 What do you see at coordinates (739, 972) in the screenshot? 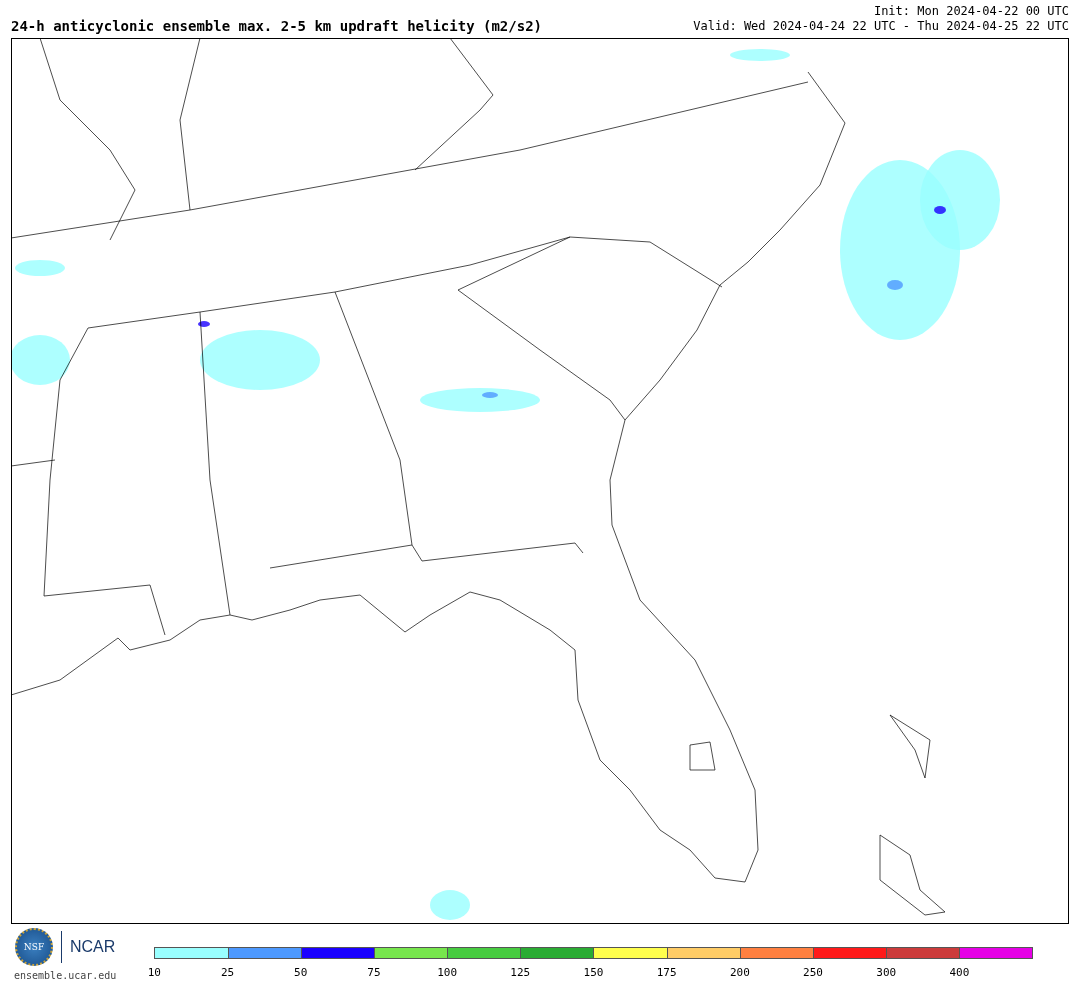
I see `colorbar-tick-label: 200` at bounding box center [739, 972].